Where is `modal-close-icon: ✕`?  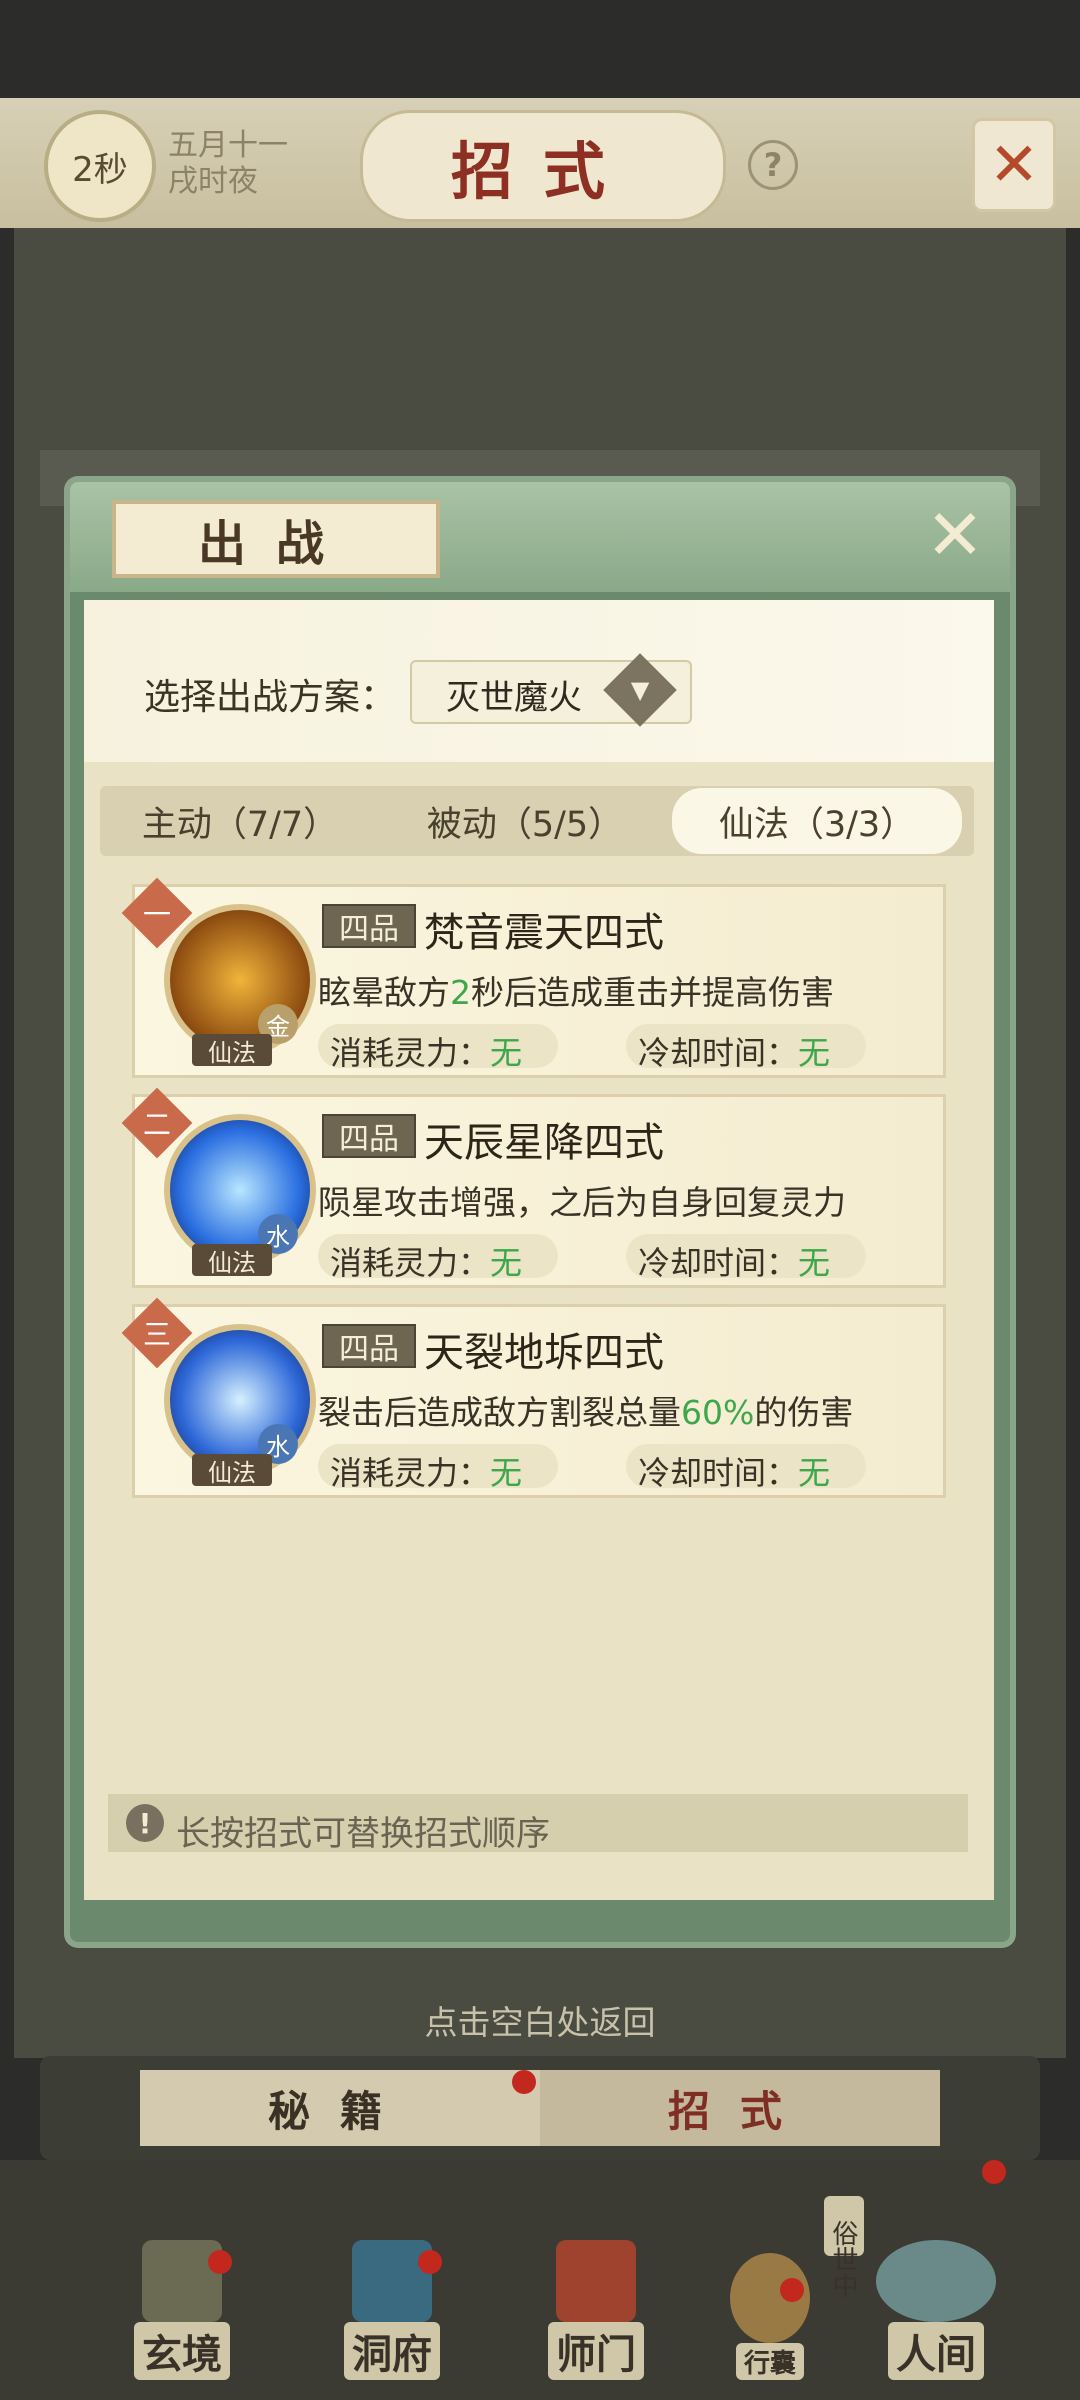
modal-close-icon: ✕ is located at coordinates (955, 535).